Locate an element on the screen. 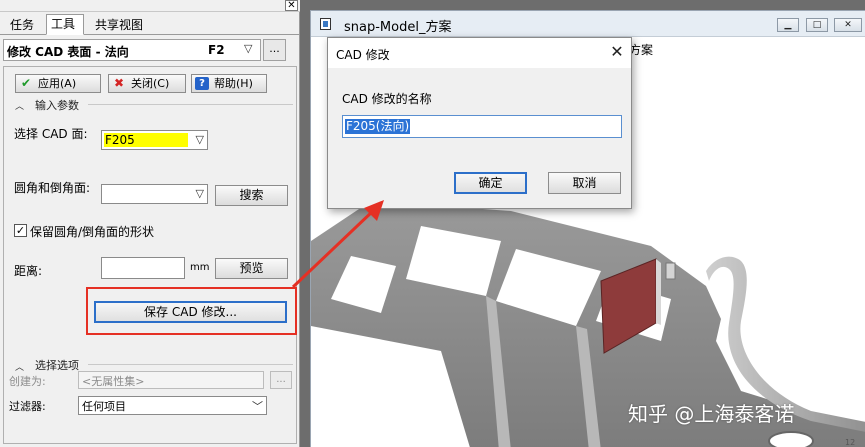  input-params-header: 输入参数 is located at coordinates (57, 105).